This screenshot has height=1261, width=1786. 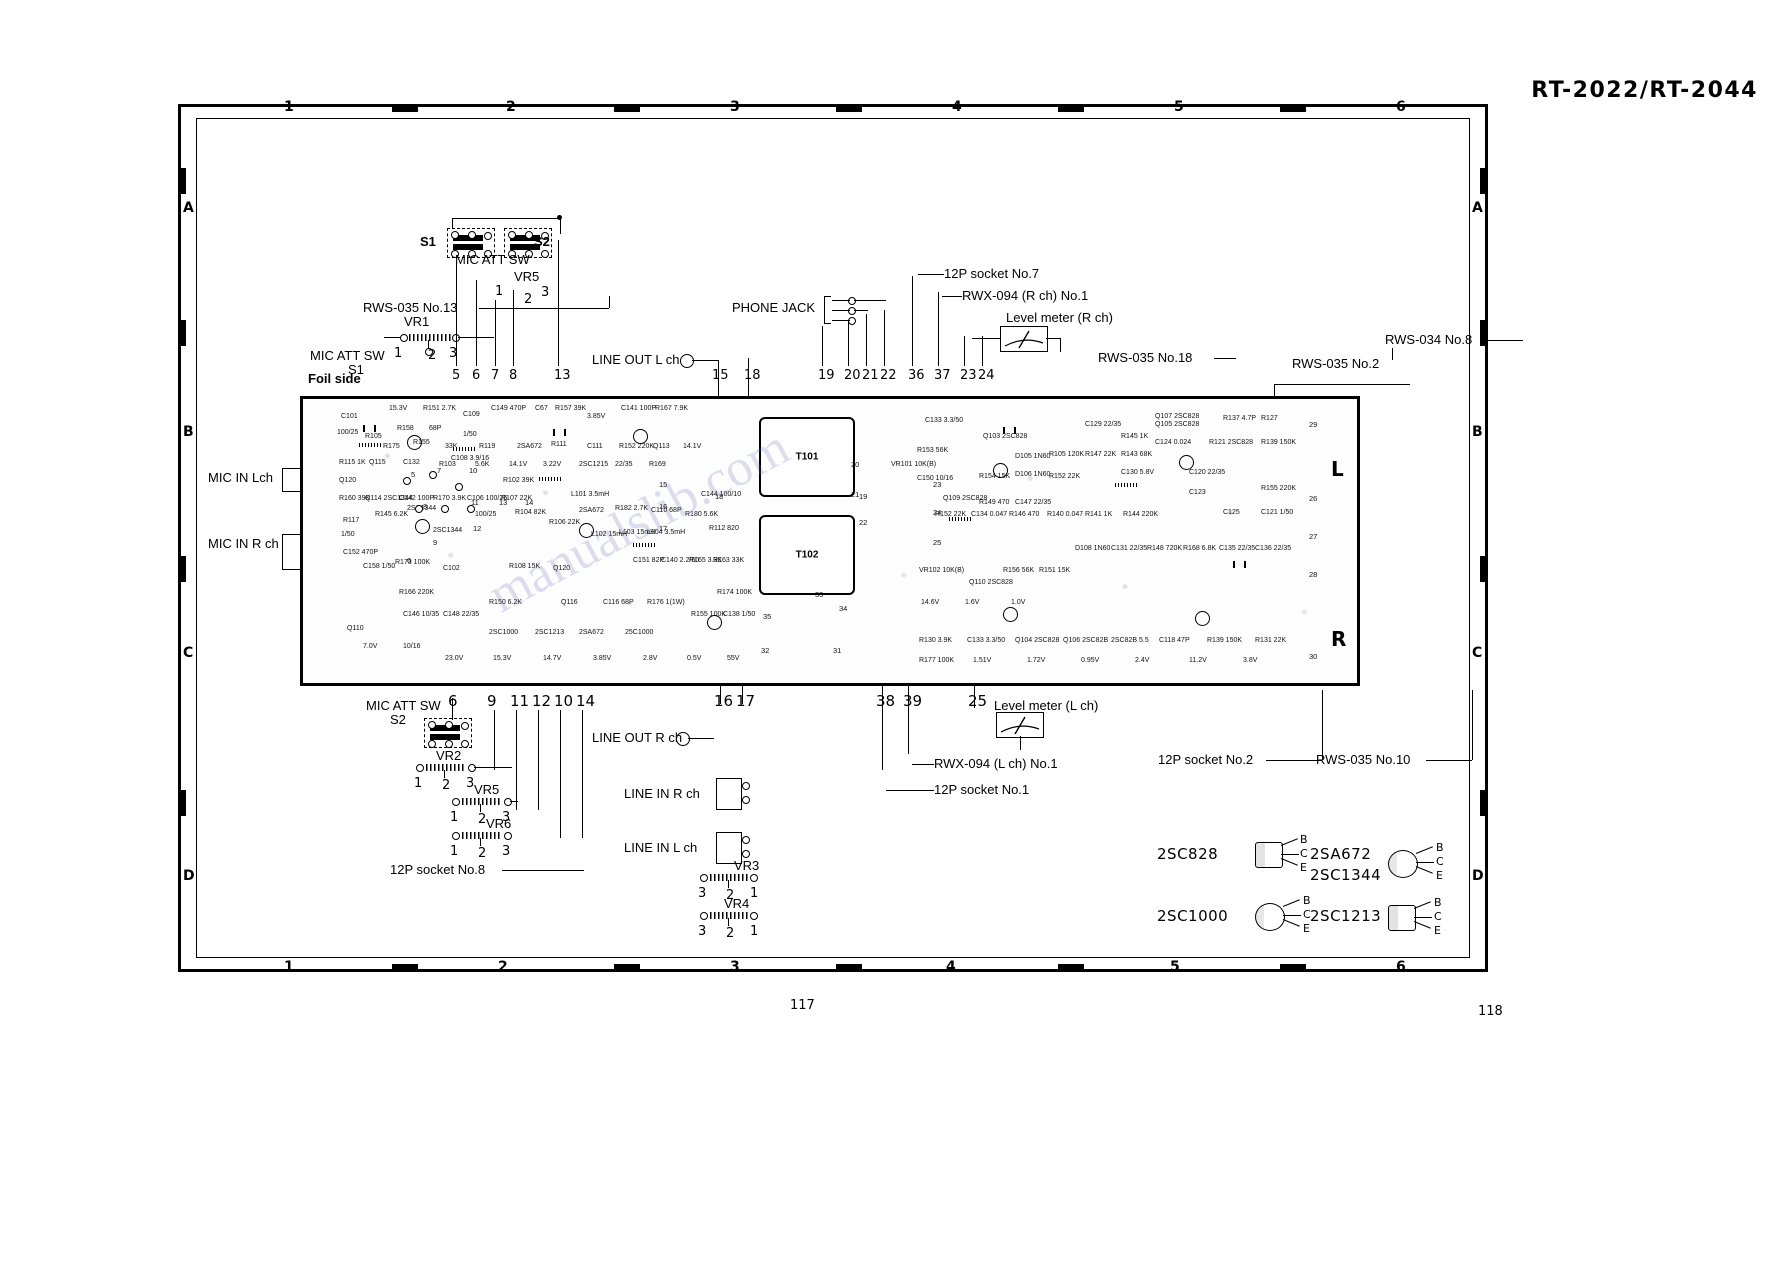 What do you see at coordinates (657, 464) in the screenshot?
I see `cmp-label: R169` at bounding box center [657, 464].